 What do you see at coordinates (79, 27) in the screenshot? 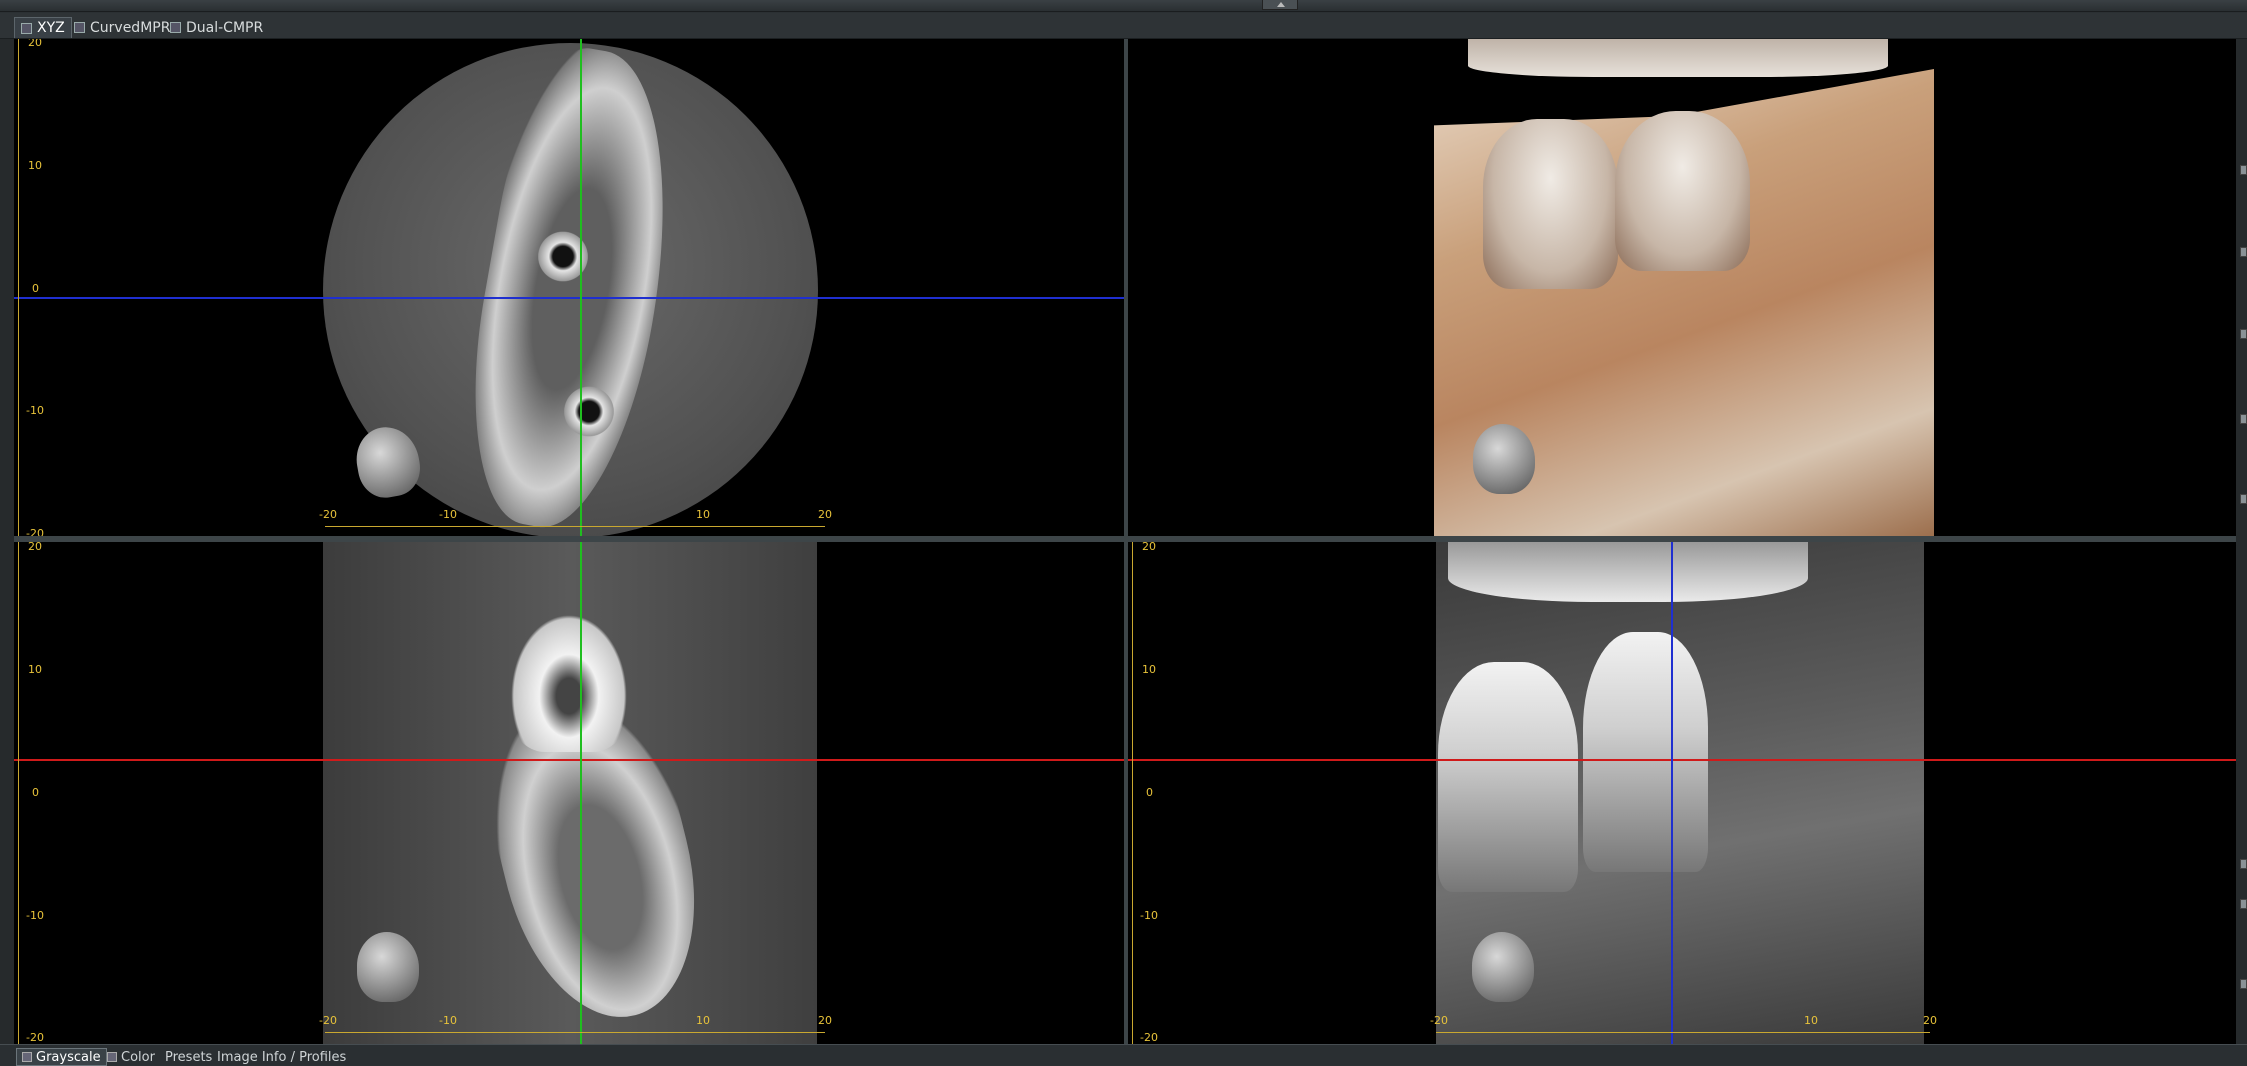
I see `curved-mpr-icon` at bounding box center [79, 27].